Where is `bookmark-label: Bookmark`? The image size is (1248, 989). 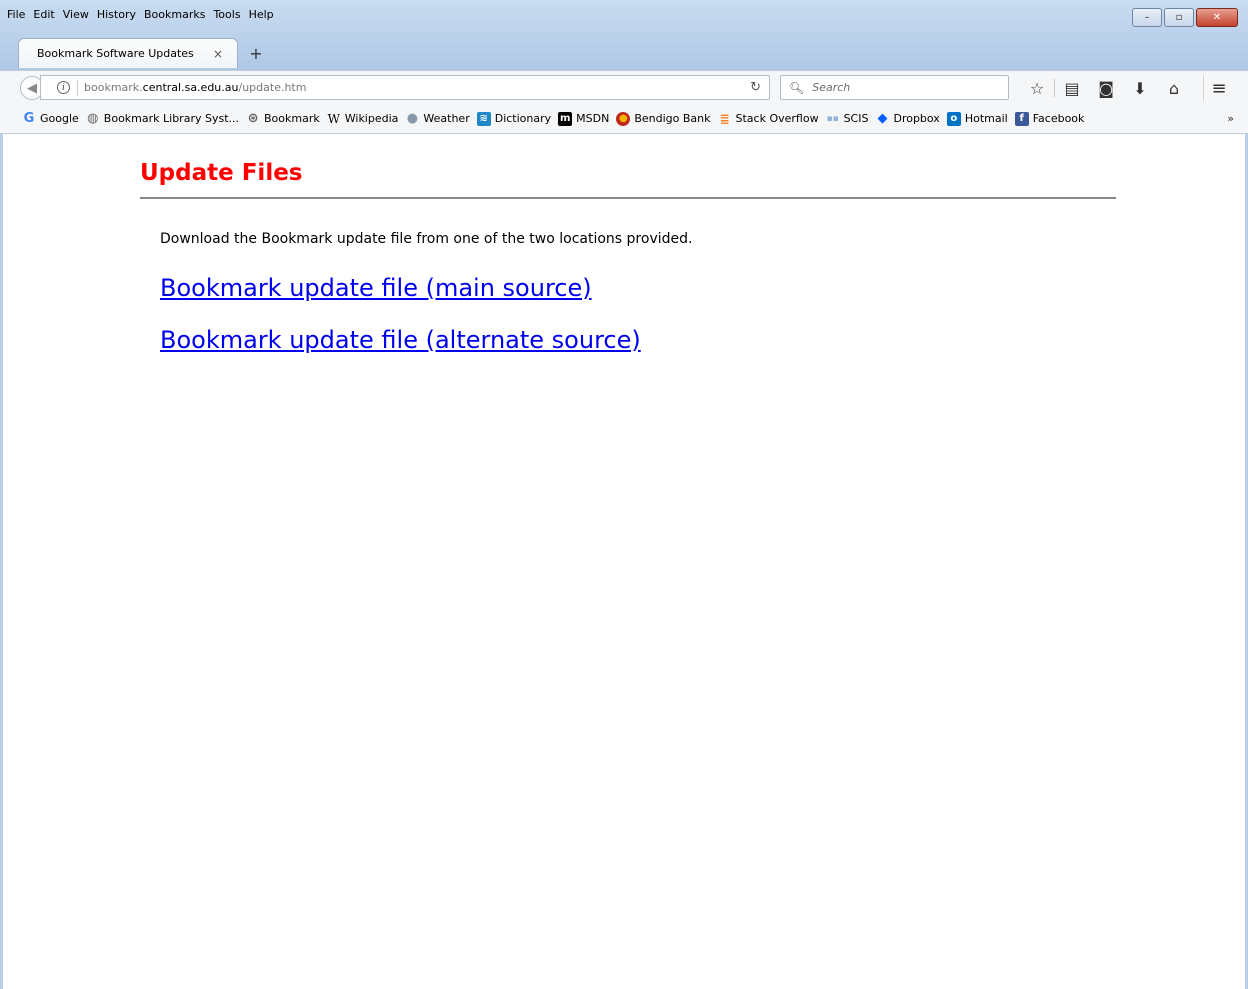
bookmark-label: Bookmark is located at coordinates (292, 118).